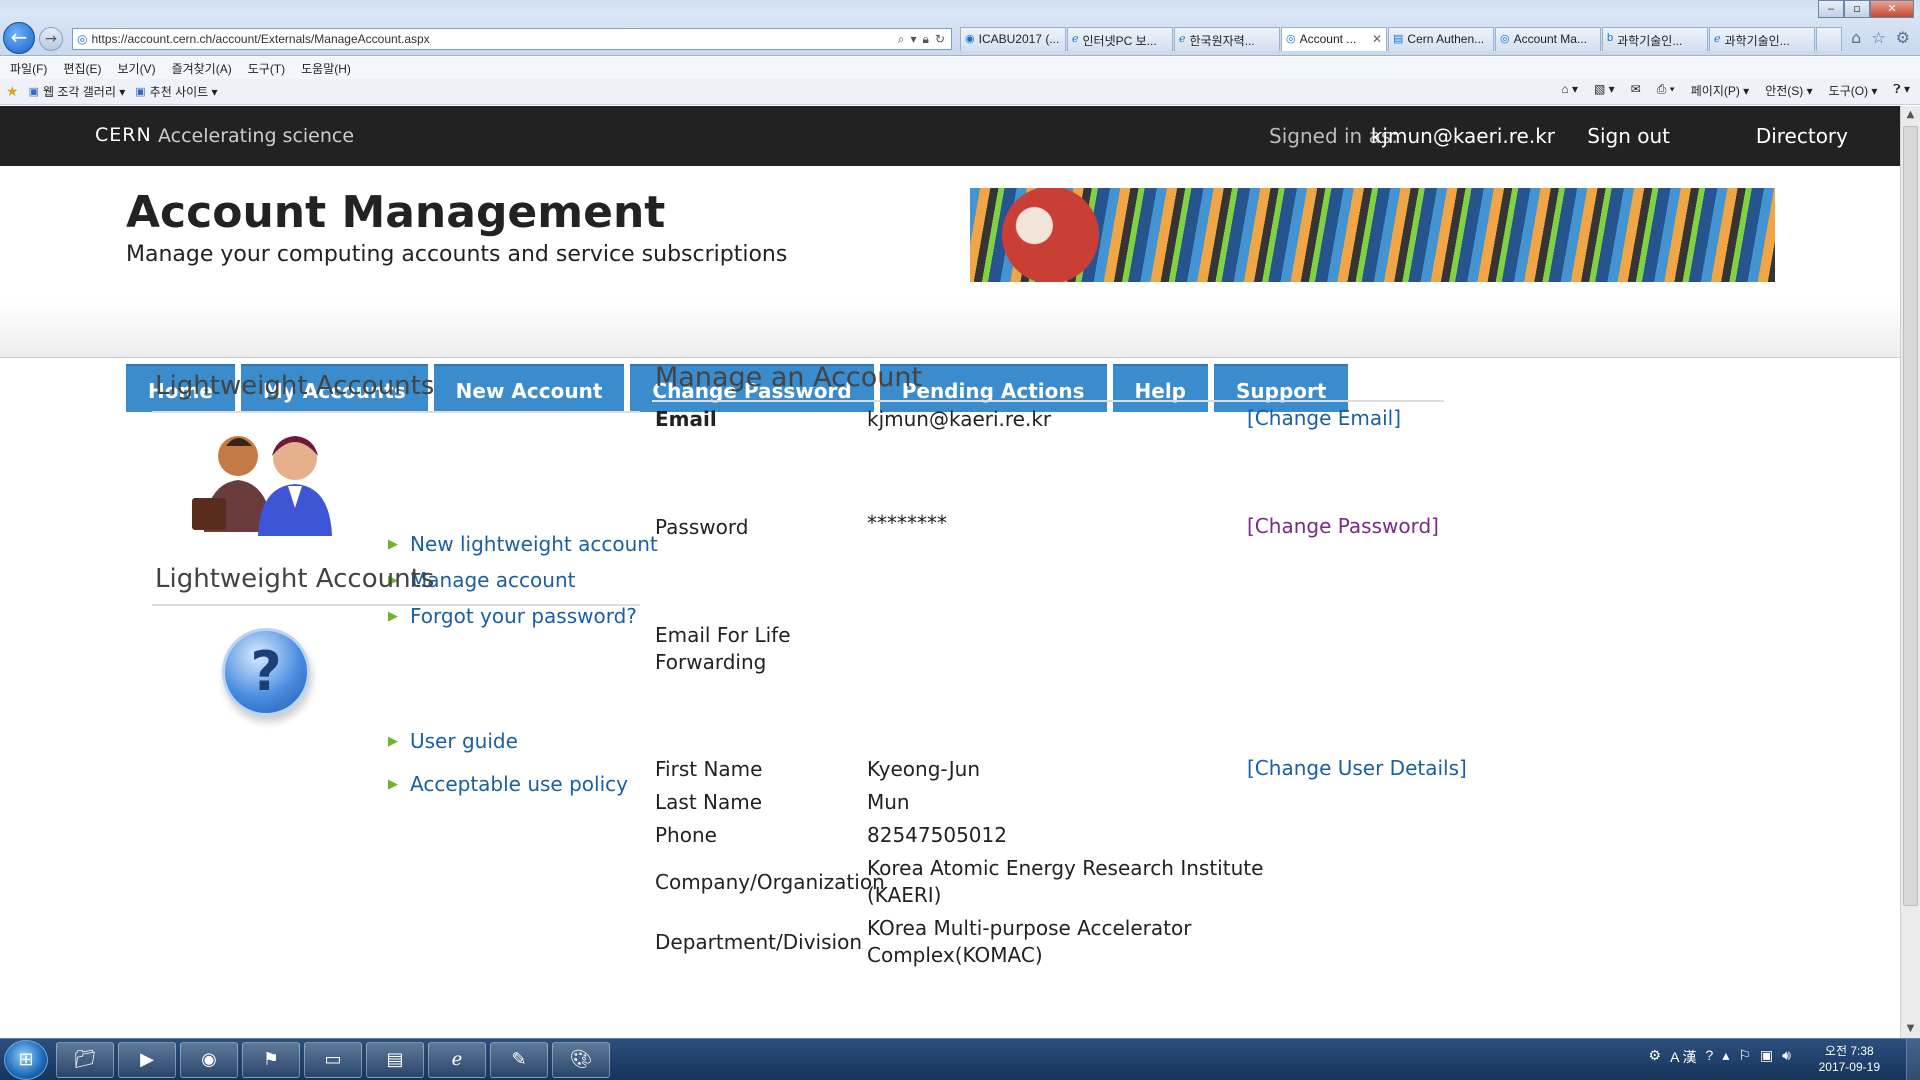 The height and width of the screenshot is (1080, 1920). Describe the element at coordinates (12, 91) in the screenshot. I see `favorites-star-icon: ★` at that location.